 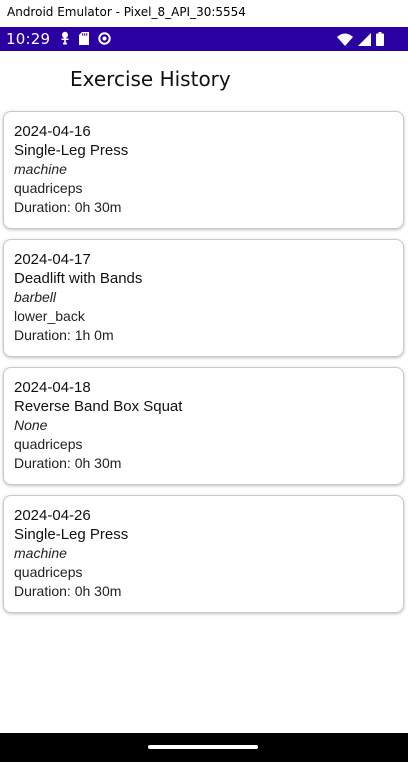 I want to click on exercise-name: Reverse Band Box Squat, so click(x=98, y=406).